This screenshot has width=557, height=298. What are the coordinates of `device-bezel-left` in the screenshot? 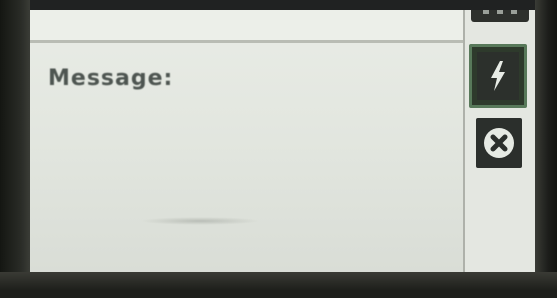 It's located at (15, 149).